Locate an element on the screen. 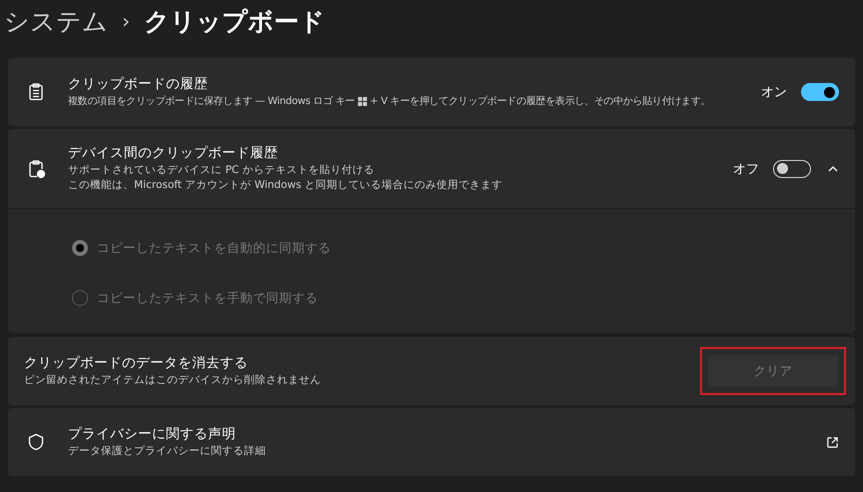 The image size is (863, 492). setting-title: プライバシーに関する声明 is located at coordinates (152, 434).